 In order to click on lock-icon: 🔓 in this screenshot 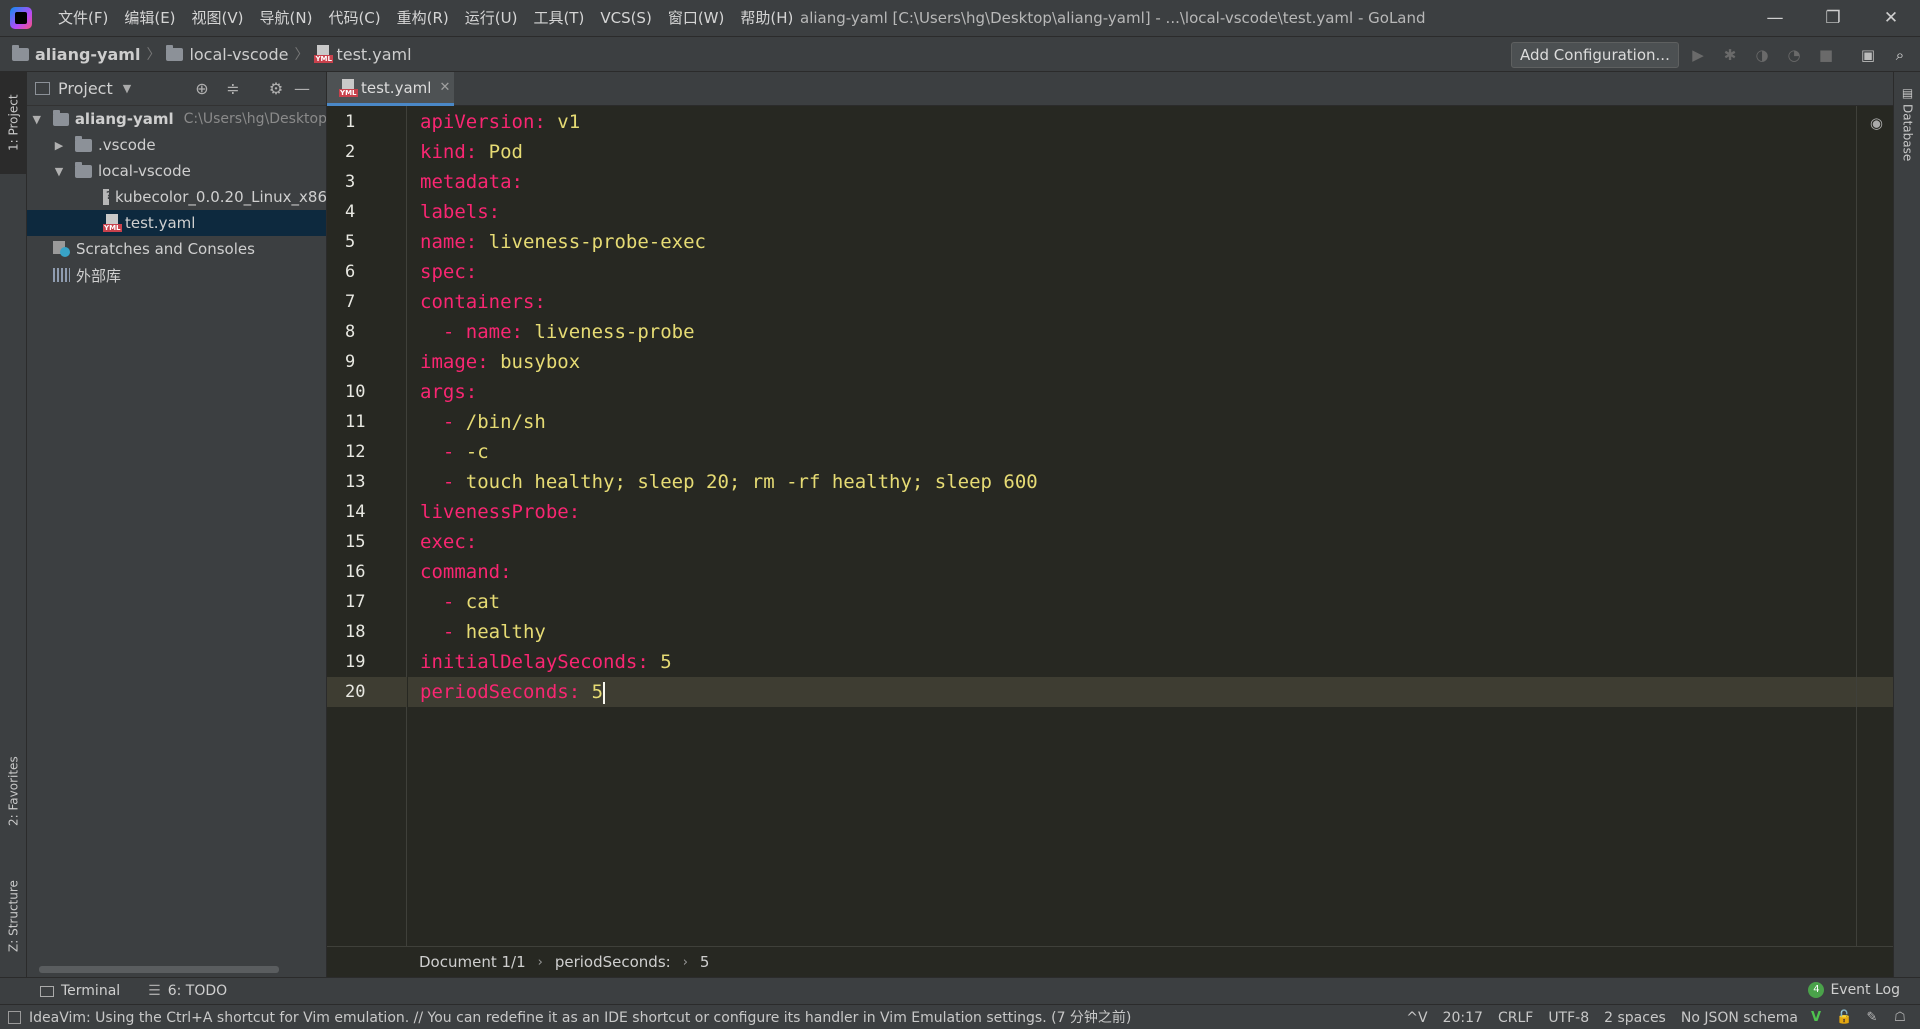, I will do `click(1844, 1018)`.